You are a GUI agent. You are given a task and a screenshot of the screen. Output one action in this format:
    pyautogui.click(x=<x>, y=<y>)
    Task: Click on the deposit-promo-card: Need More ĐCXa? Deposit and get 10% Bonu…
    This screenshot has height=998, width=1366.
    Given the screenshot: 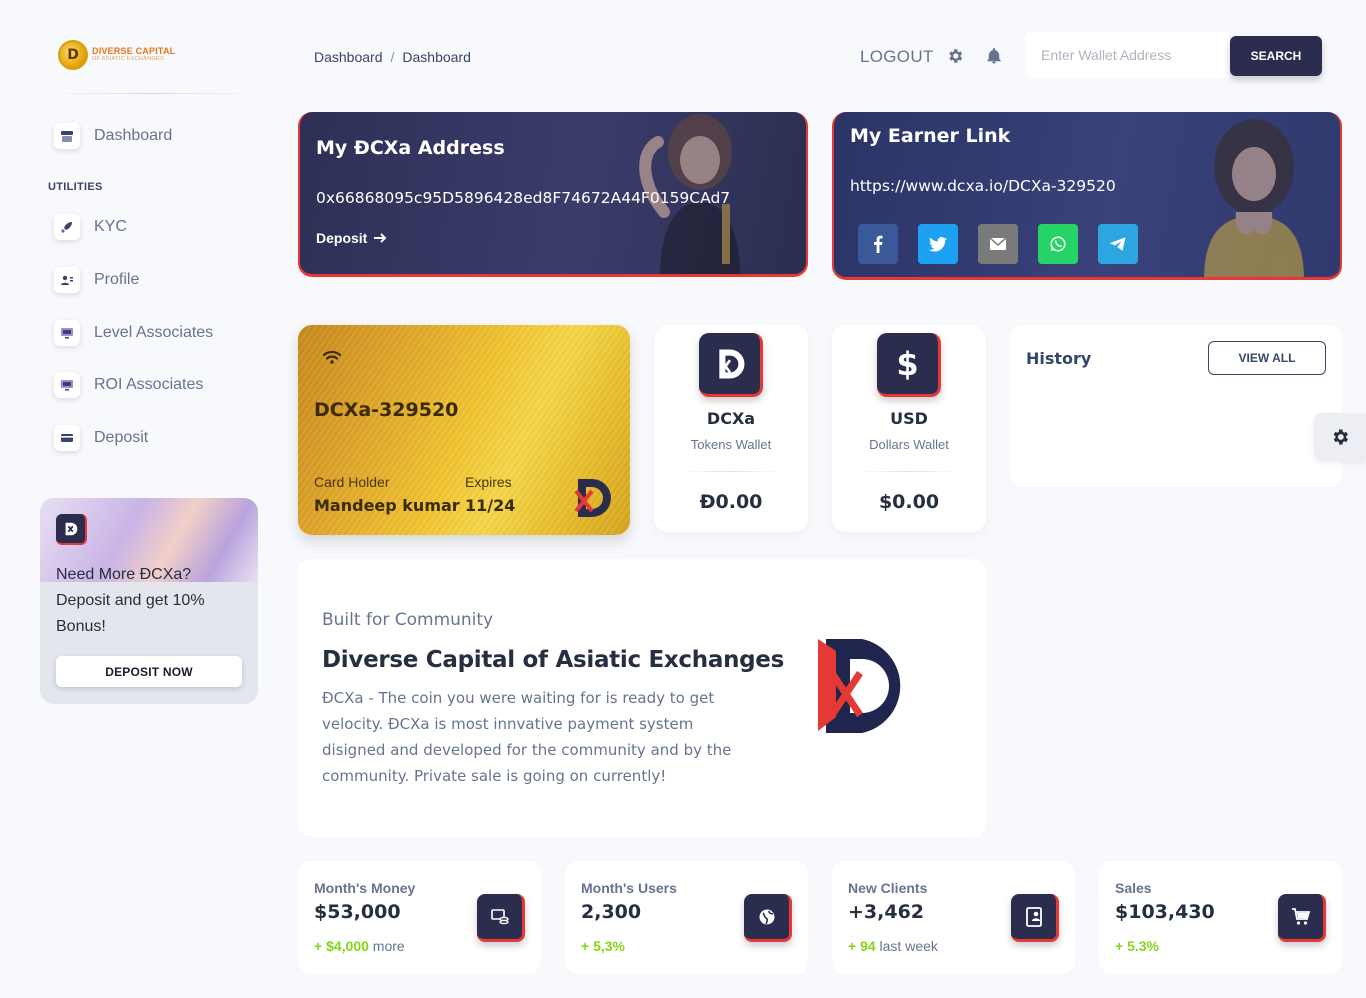 What is the action you would take?
    pyautogui.click(x=149, y=601)
    